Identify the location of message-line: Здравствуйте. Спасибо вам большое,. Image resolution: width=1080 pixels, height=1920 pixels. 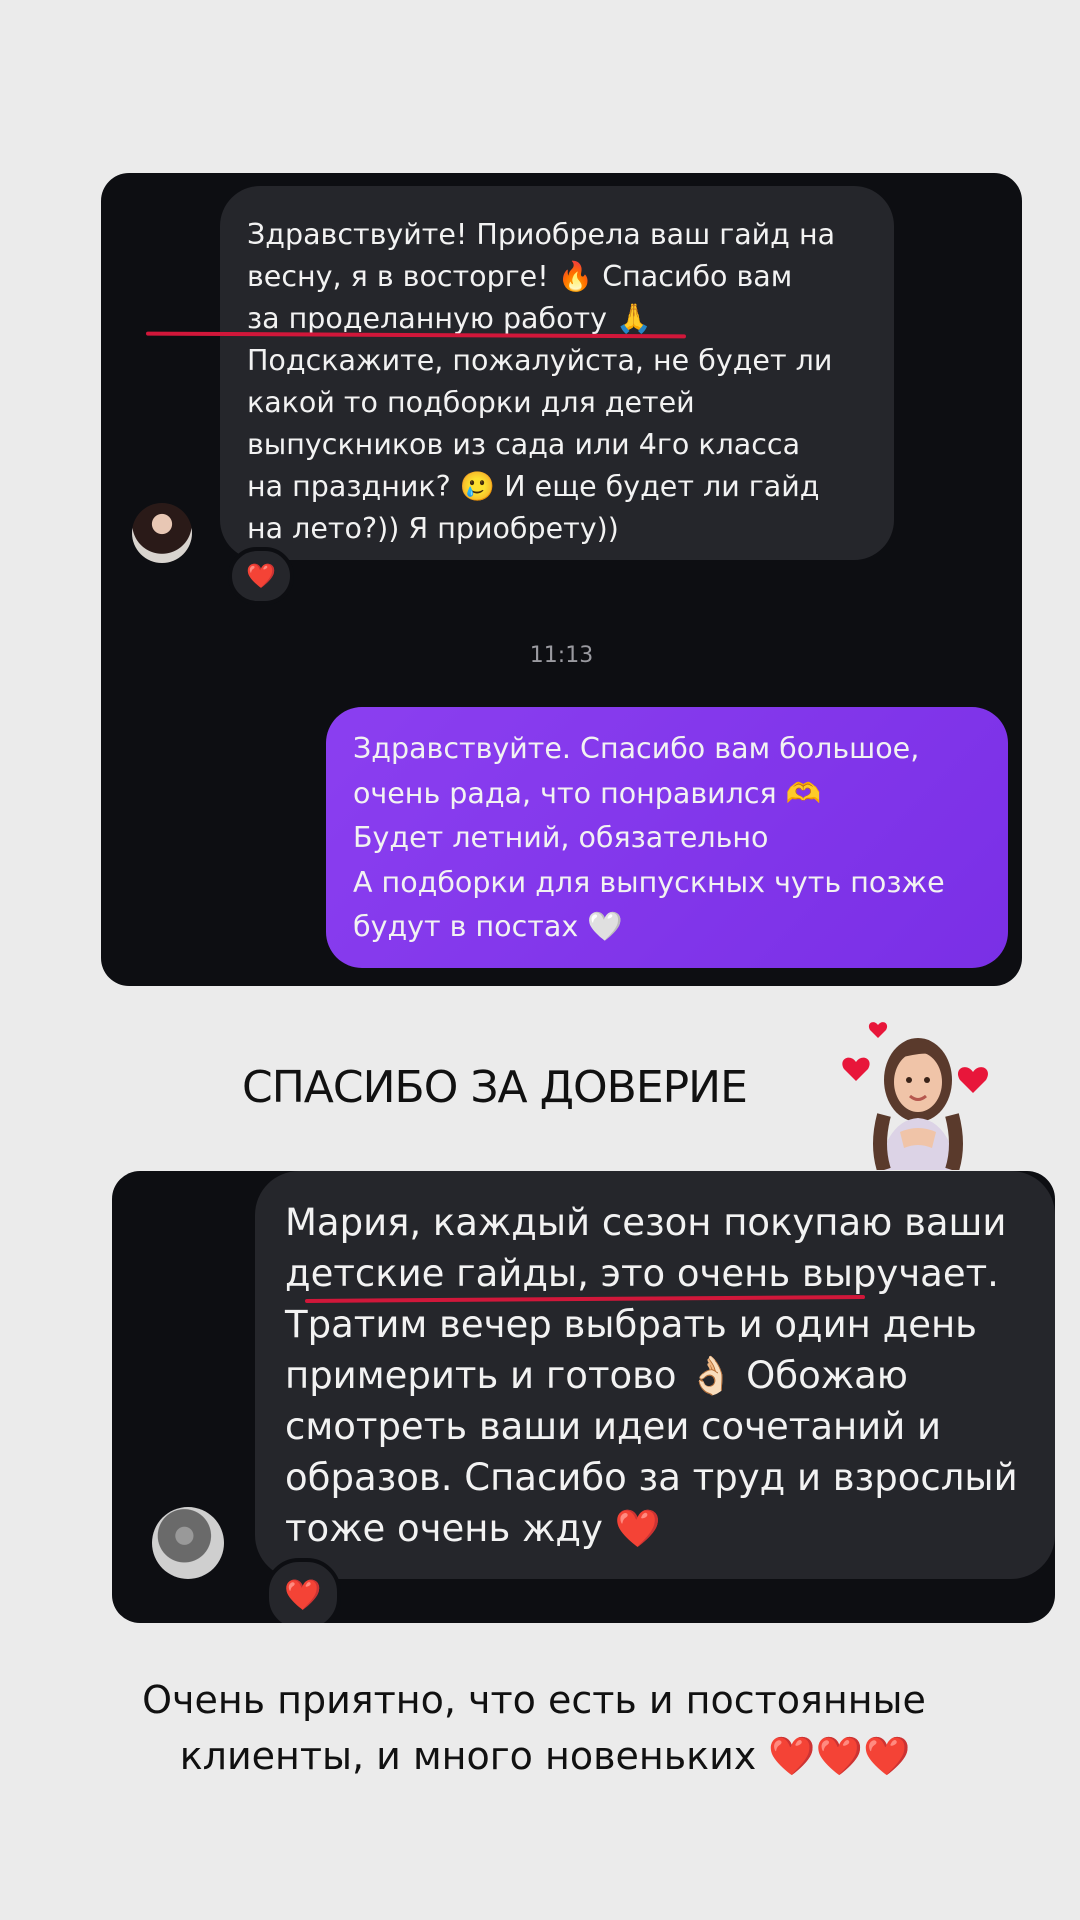
(636, 748).